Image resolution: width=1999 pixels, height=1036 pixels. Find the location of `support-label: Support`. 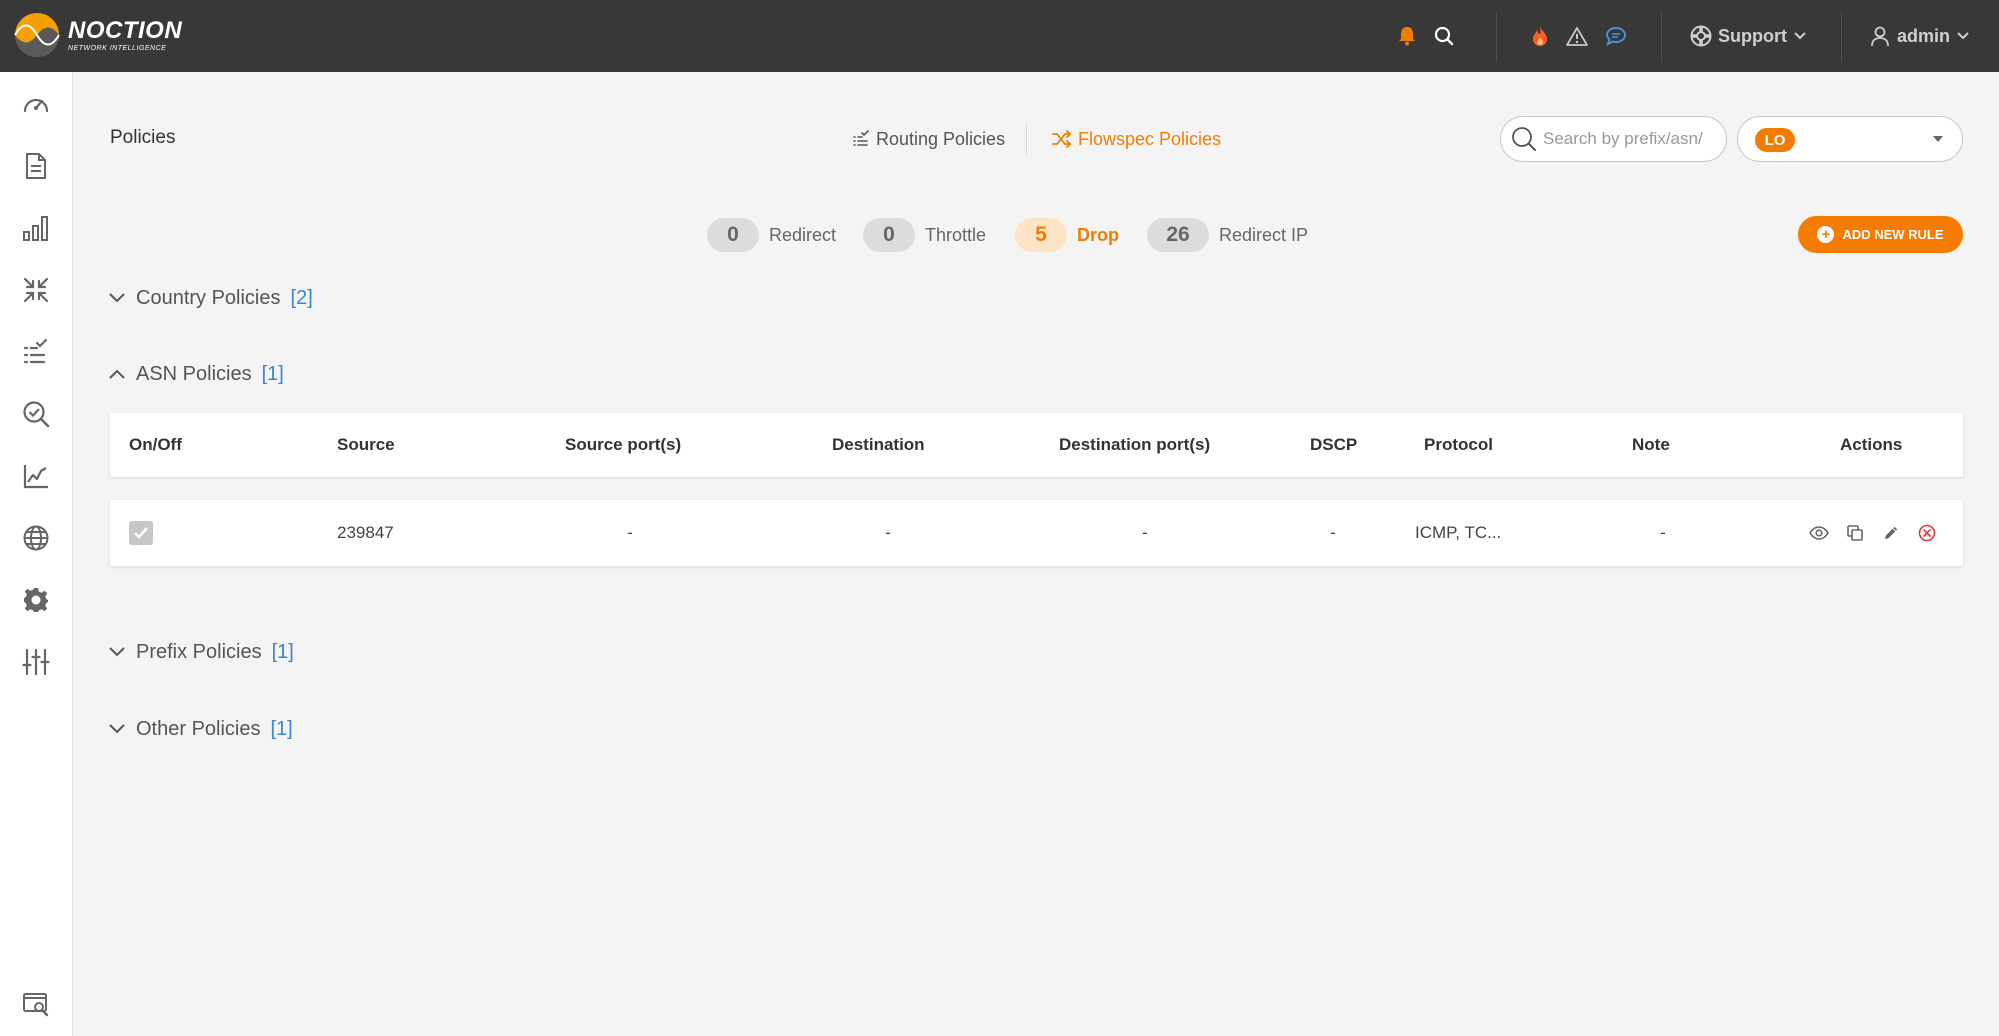

support-label: Support is located at coordinates (1752, 35).